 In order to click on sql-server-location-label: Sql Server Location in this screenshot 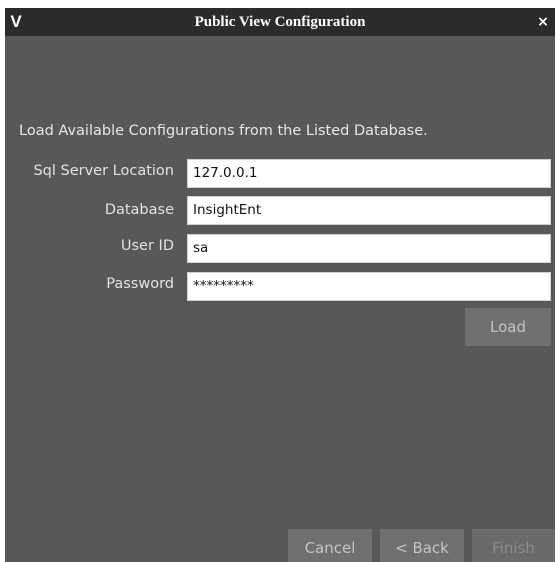, I will do `click(103, 171)`.